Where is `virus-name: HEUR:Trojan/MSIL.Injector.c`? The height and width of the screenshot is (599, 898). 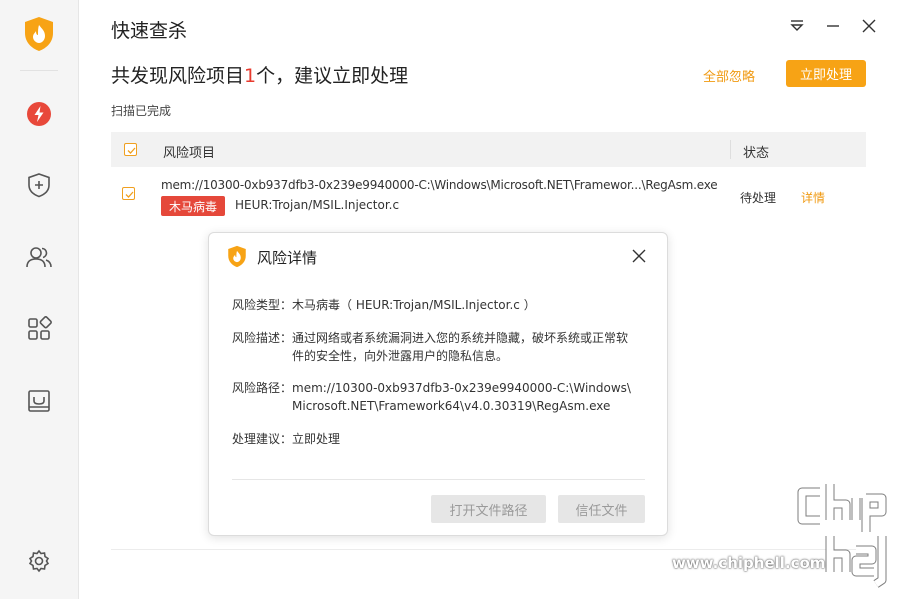
virus-name: HEUR:Trojan/MSIL.Injector.c is located at coordinates (317, 205).